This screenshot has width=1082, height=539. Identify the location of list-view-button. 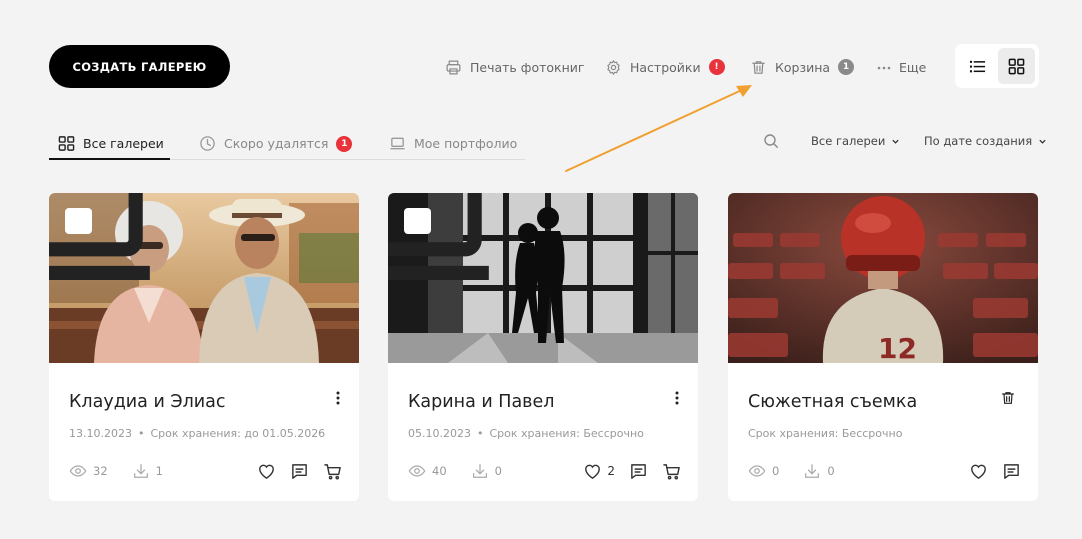
(977, 66).